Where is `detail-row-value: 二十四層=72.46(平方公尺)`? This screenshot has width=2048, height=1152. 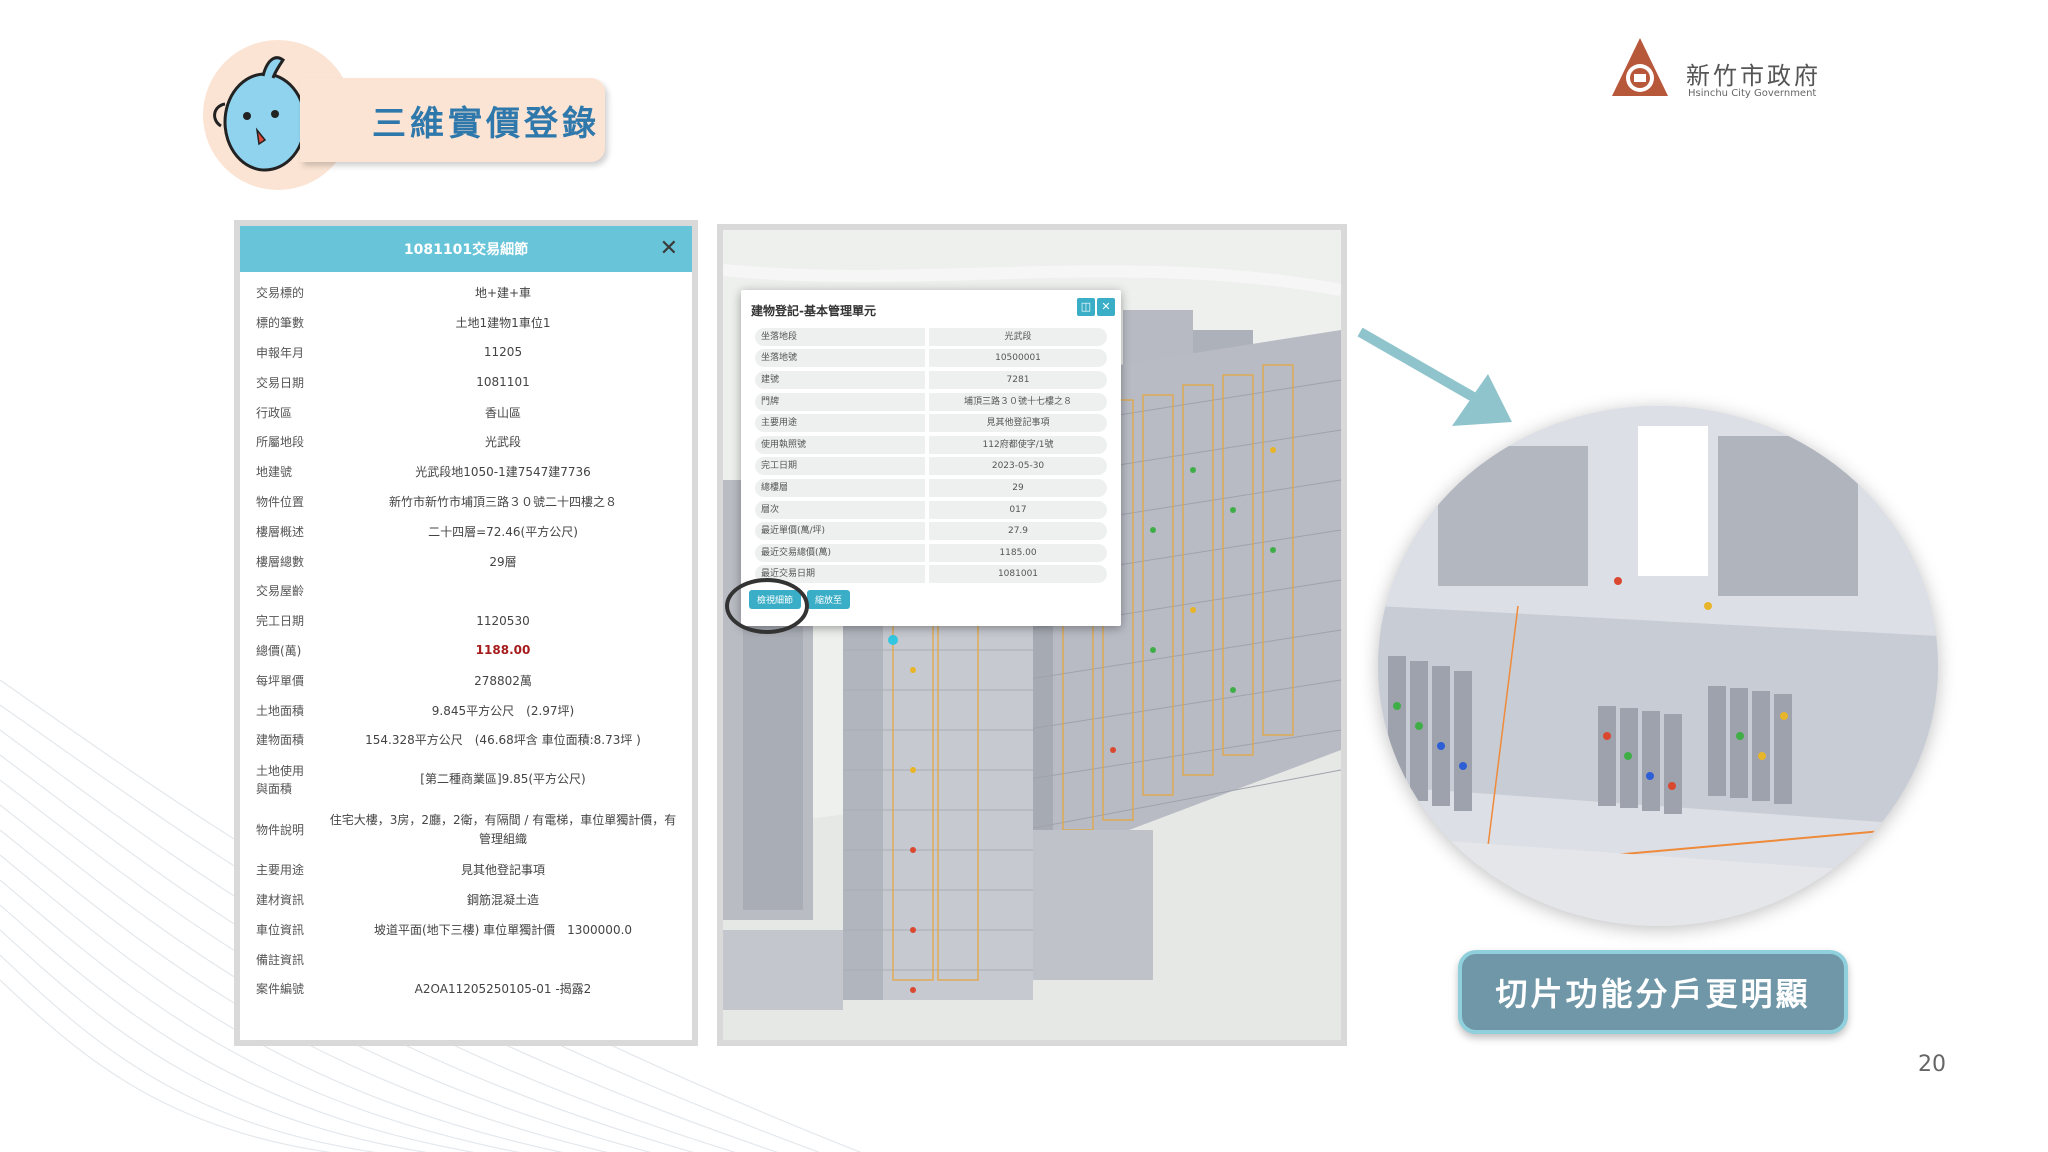 detail-row-value: 二十四層=72.46(平方公尺) is located at coordinates (503, 531).